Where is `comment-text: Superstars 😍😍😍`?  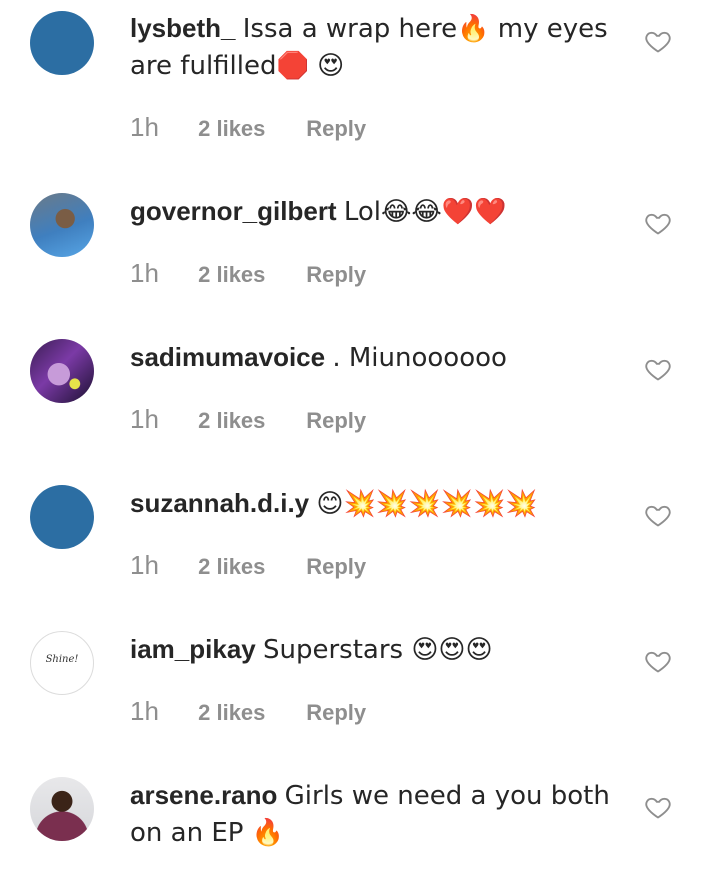 comment-text: Superstars 😍😍😍 is located at coordinates (377, 650).